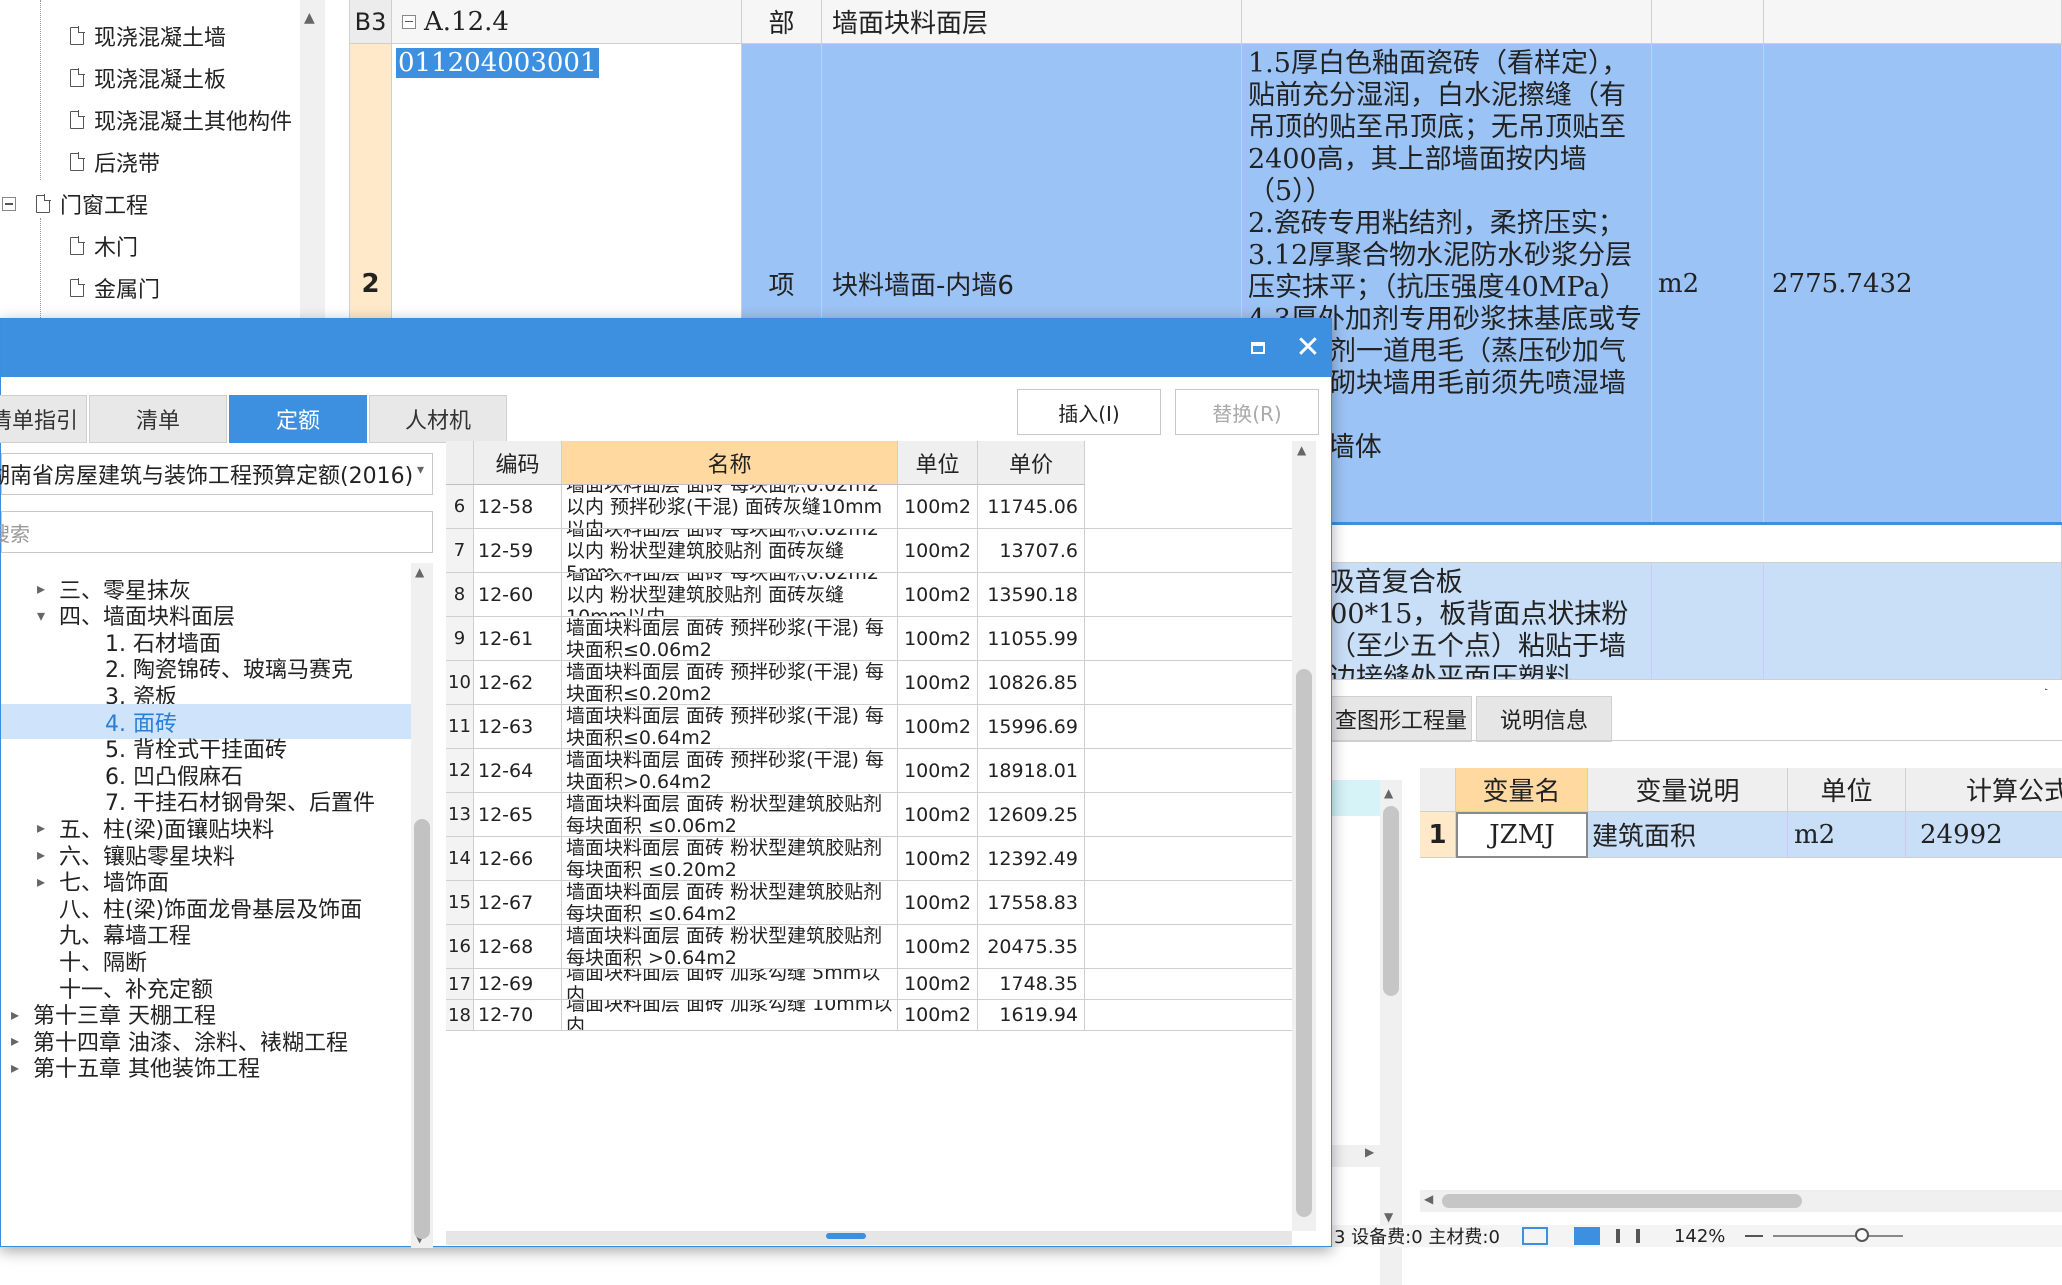 This screenshot has width=2062, height=1285. Describe the element at coordinates (1838, 1235) in the screenshot. I see `zoom-slider` at that location.